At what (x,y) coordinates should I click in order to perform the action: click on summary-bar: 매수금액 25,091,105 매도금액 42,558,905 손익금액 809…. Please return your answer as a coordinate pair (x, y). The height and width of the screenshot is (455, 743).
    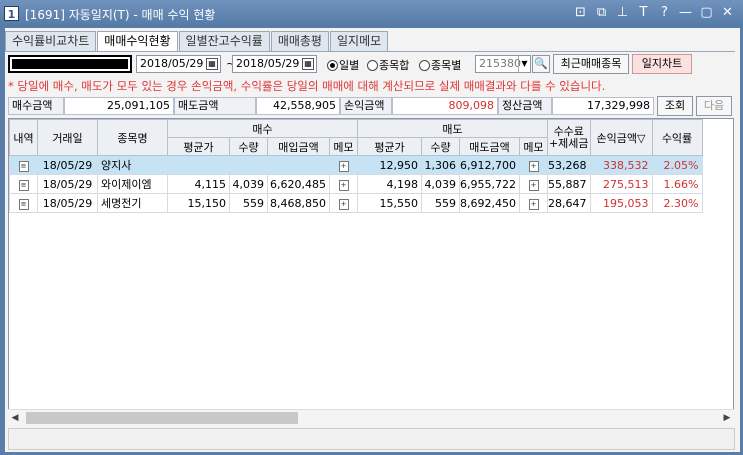
    Looking at the image, I should click on (370, 106).